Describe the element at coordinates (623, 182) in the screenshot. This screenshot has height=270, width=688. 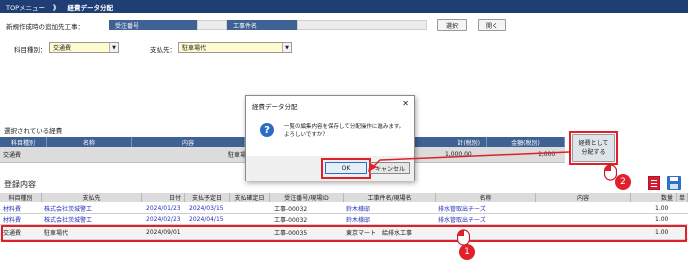
I see `step-marker-2: 2` at that location.